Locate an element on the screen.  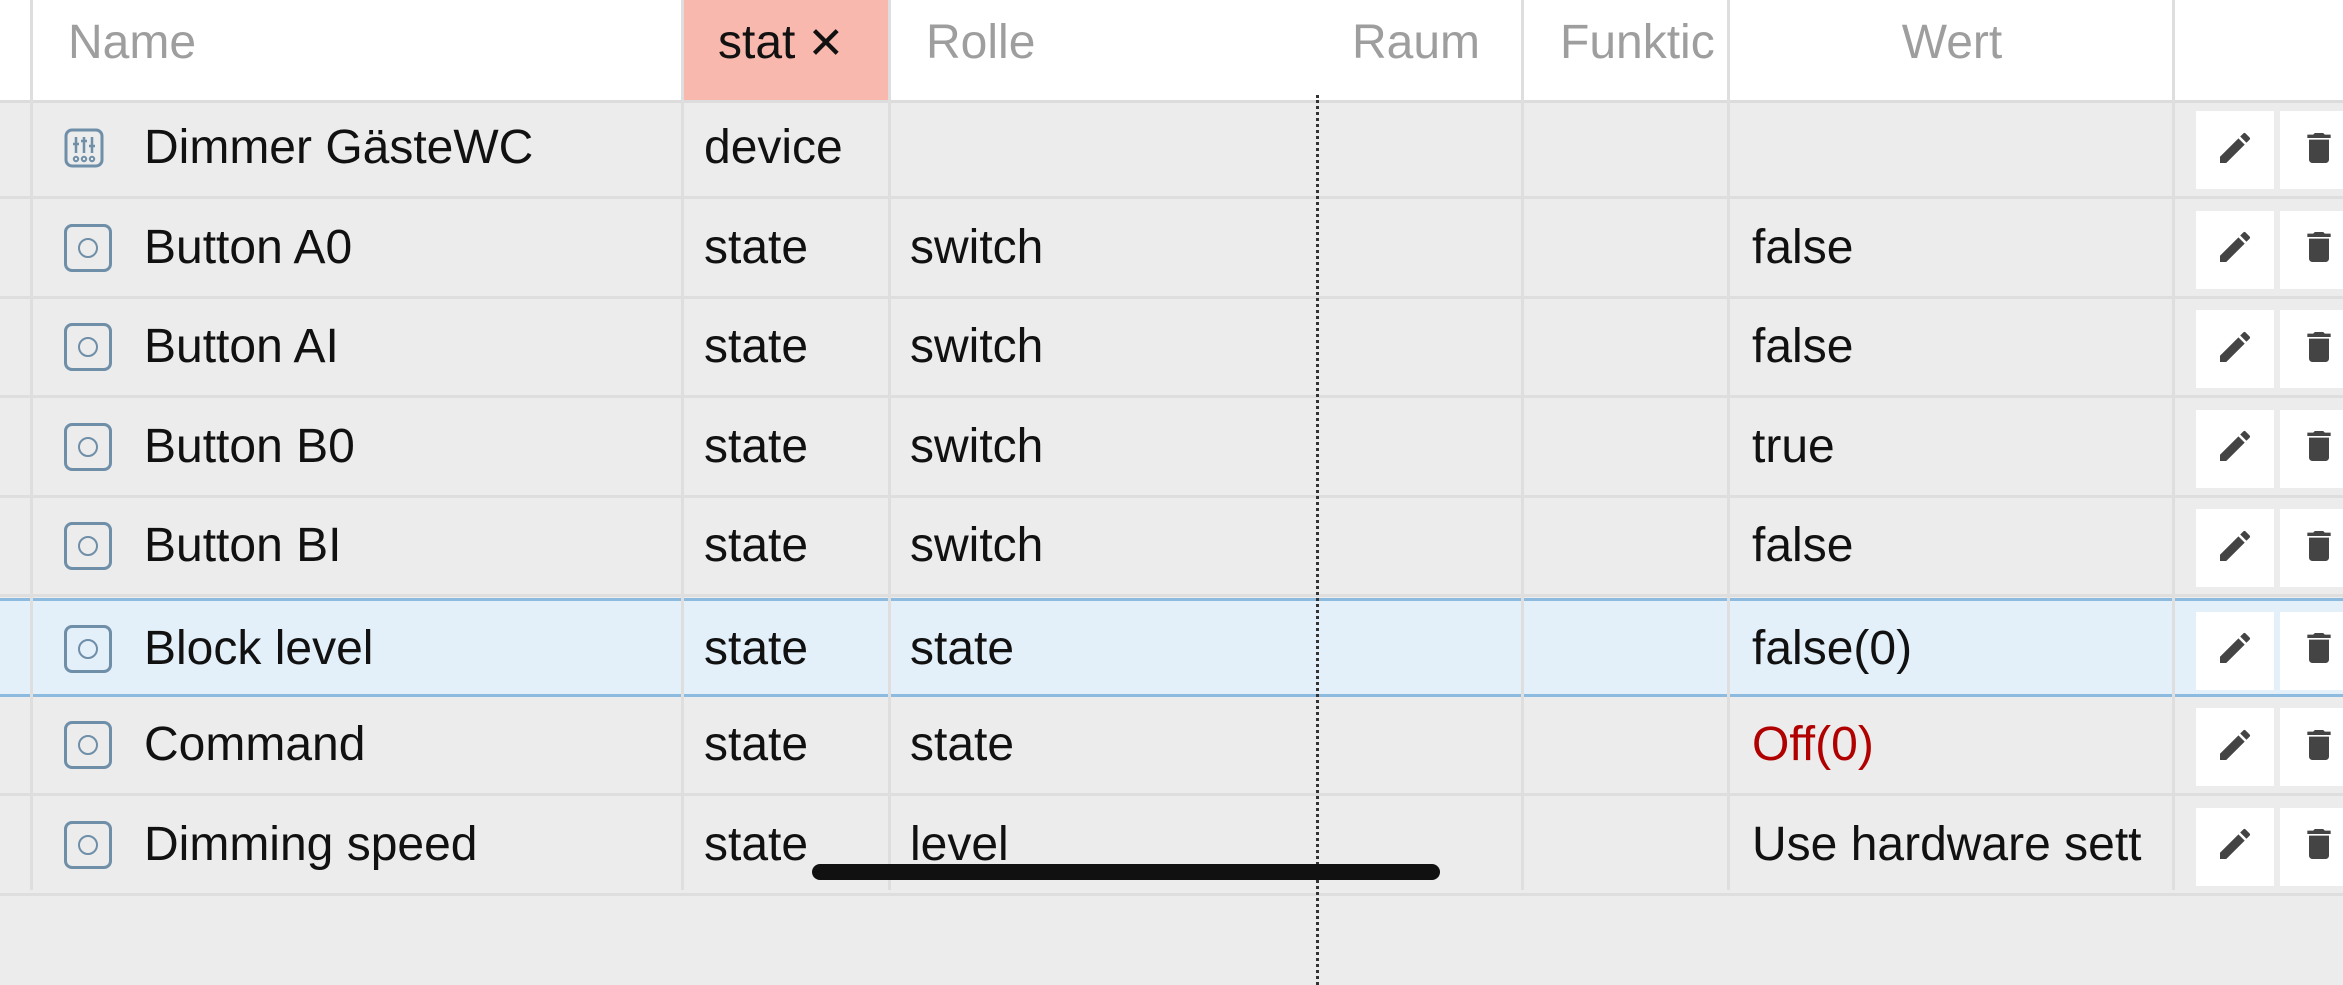
row-name: Dimming speed is located at coordinates (311, 844).